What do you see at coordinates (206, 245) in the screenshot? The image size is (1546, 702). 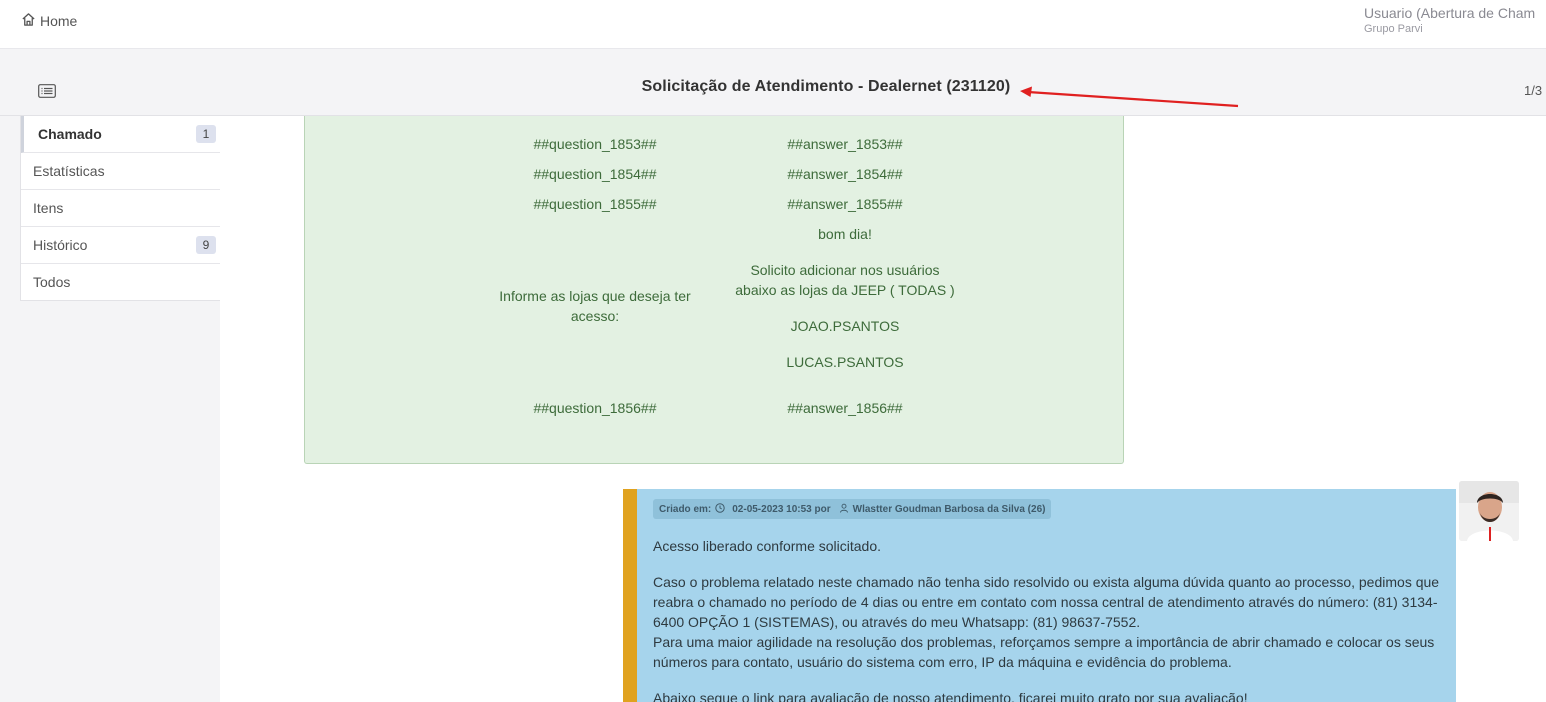 I see `count-badge: 9` at bounding box center [206, 245].